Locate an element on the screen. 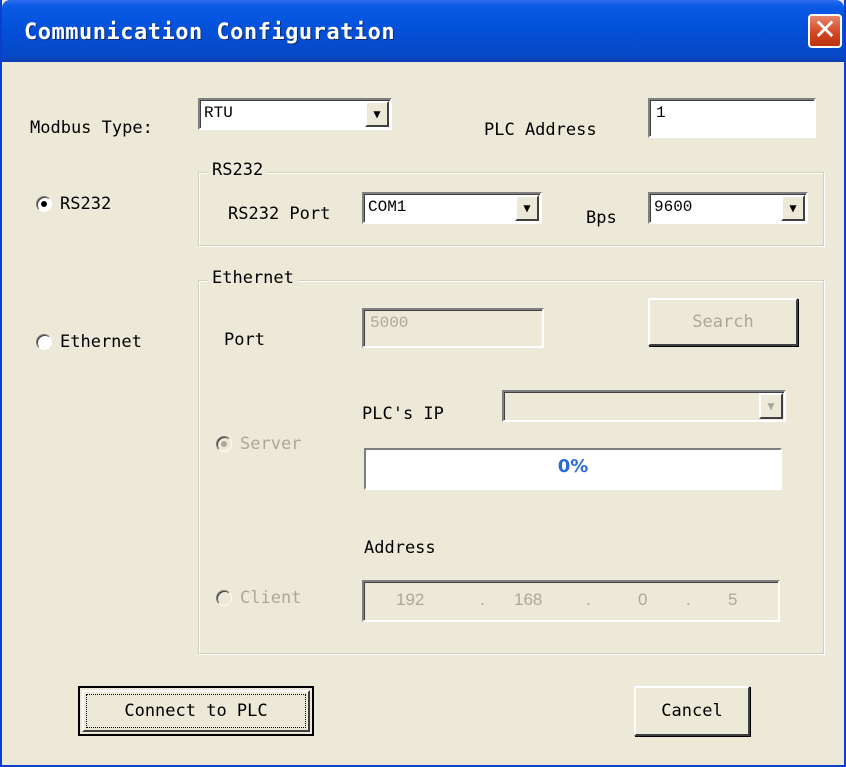  rs232-port-value: COM1 is located at coordinates (387, 207).